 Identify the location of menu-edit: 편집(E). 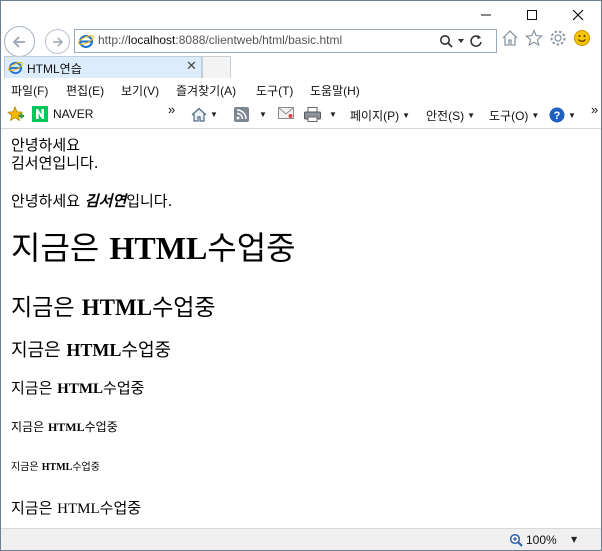
(85, 90).